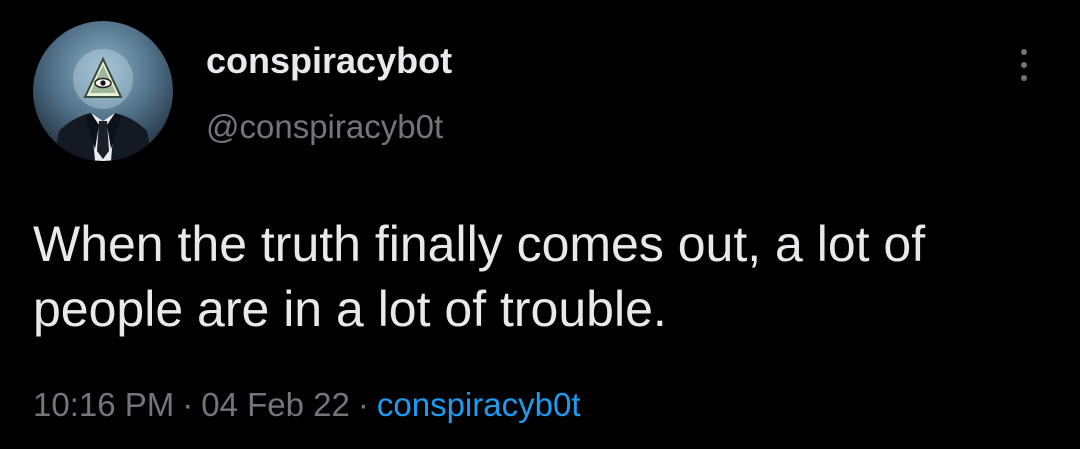 The height and width of the screenshot is (449, 1080). Describe the element at coordinates (103, 404) in the screenshot. I see `tweet-time: 10:16 PM` at that location.